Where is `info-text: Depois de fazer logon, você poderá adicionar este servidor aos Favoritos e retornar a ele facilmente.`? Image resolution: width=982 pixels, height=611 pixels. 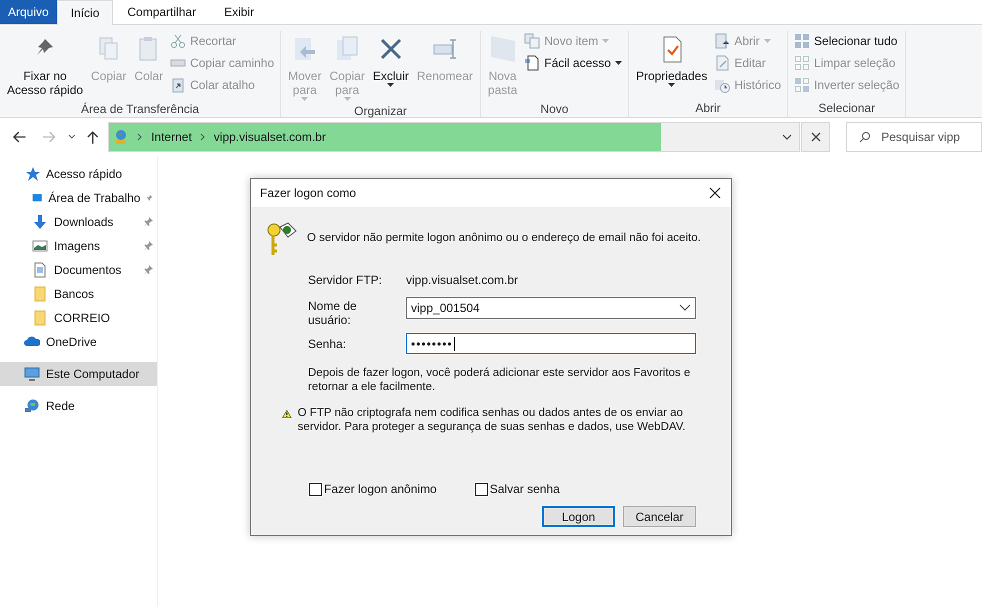
info-text: Depois de fazer logon, você poderá adicionar este servidor aos Favoritos e retornar a ele facilmente. is located at coordinates (499, 380).